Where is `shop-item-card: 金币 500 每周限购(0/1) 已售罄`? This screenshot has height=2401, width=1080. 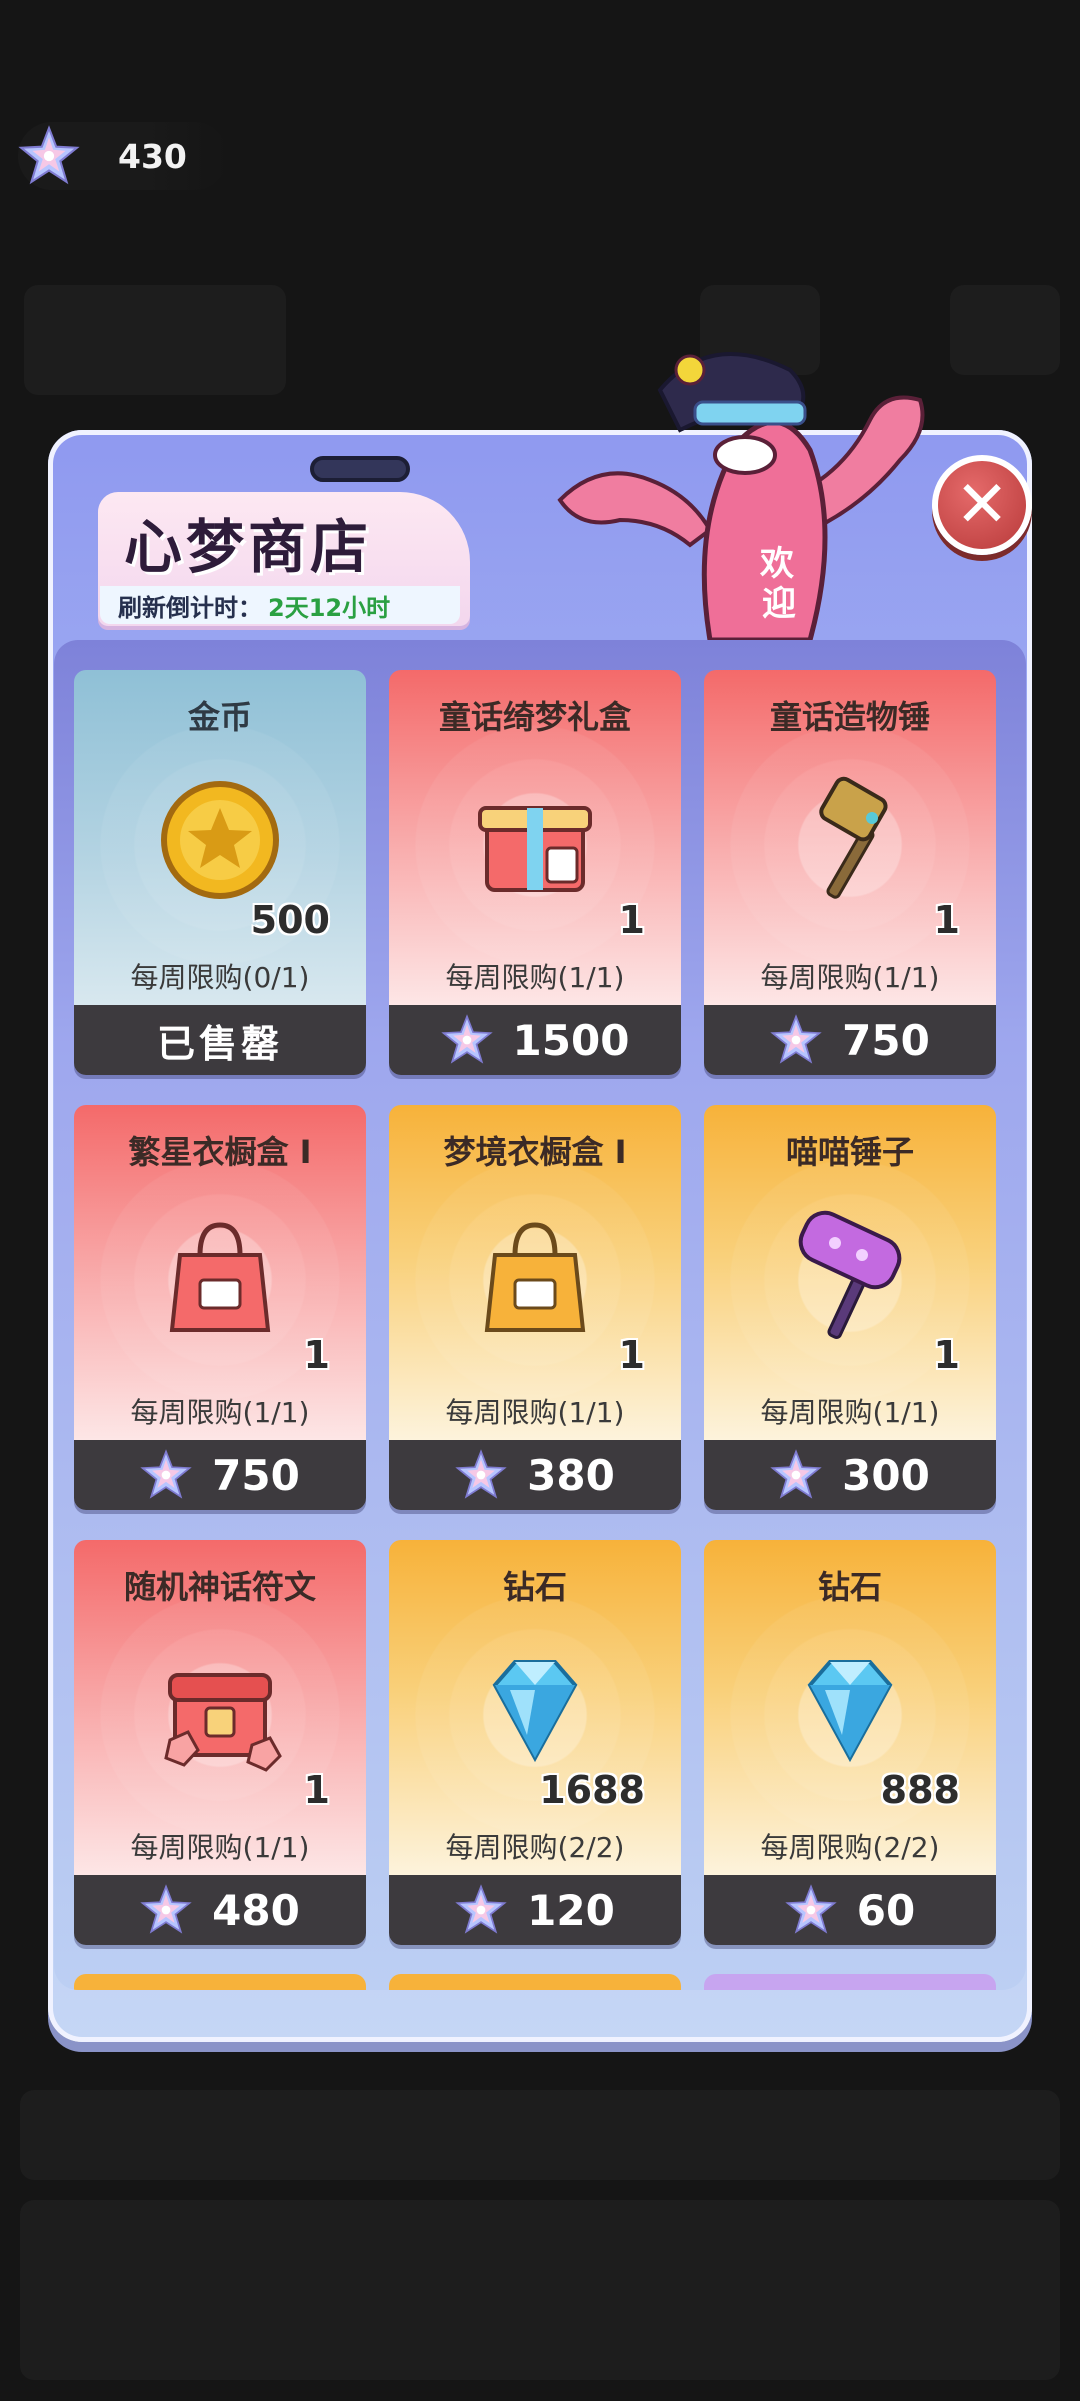 shop-item-card: 金币 500 每周限购(0/1) 已售罄 is located at coordinates (220, 872).